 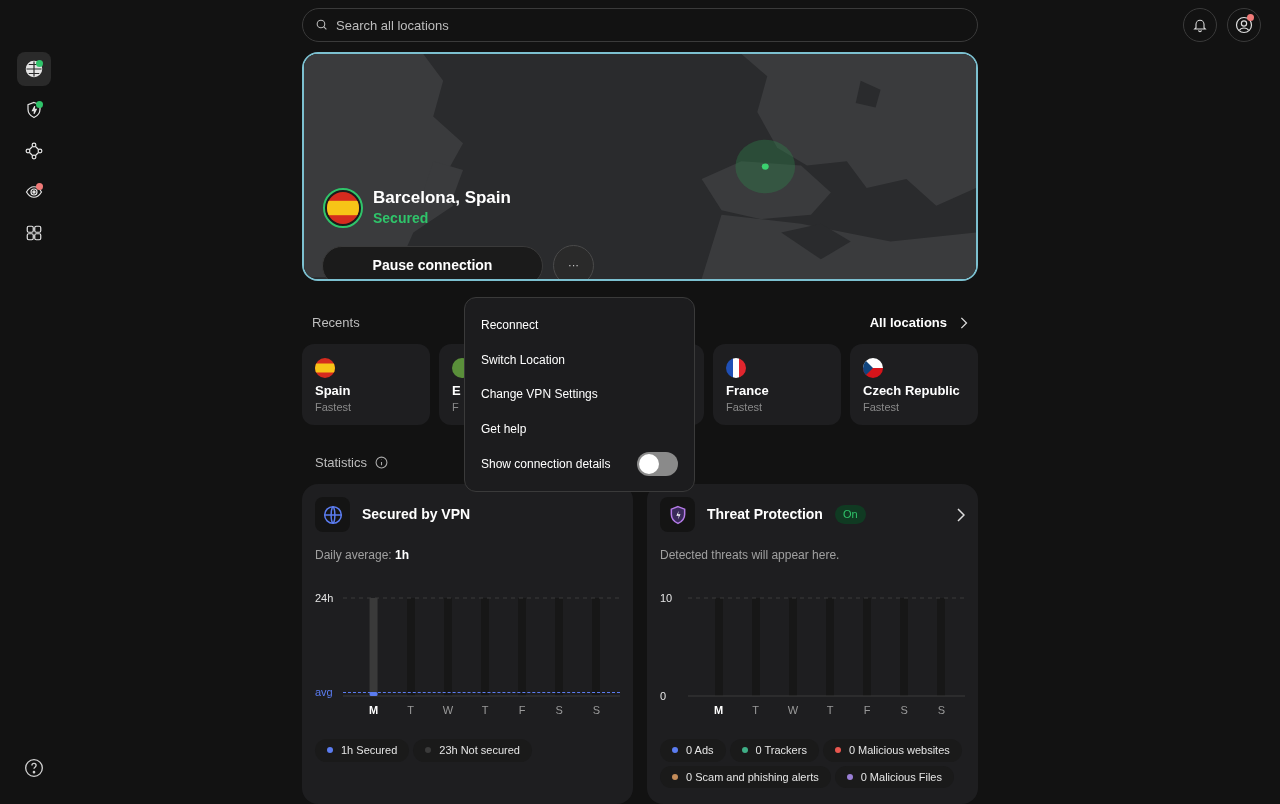 What do you see at coordinates (750, 555) in the screenshot?
I see `card-subtitle: Detected threats will appear here.` at bounding box center [750, 555].